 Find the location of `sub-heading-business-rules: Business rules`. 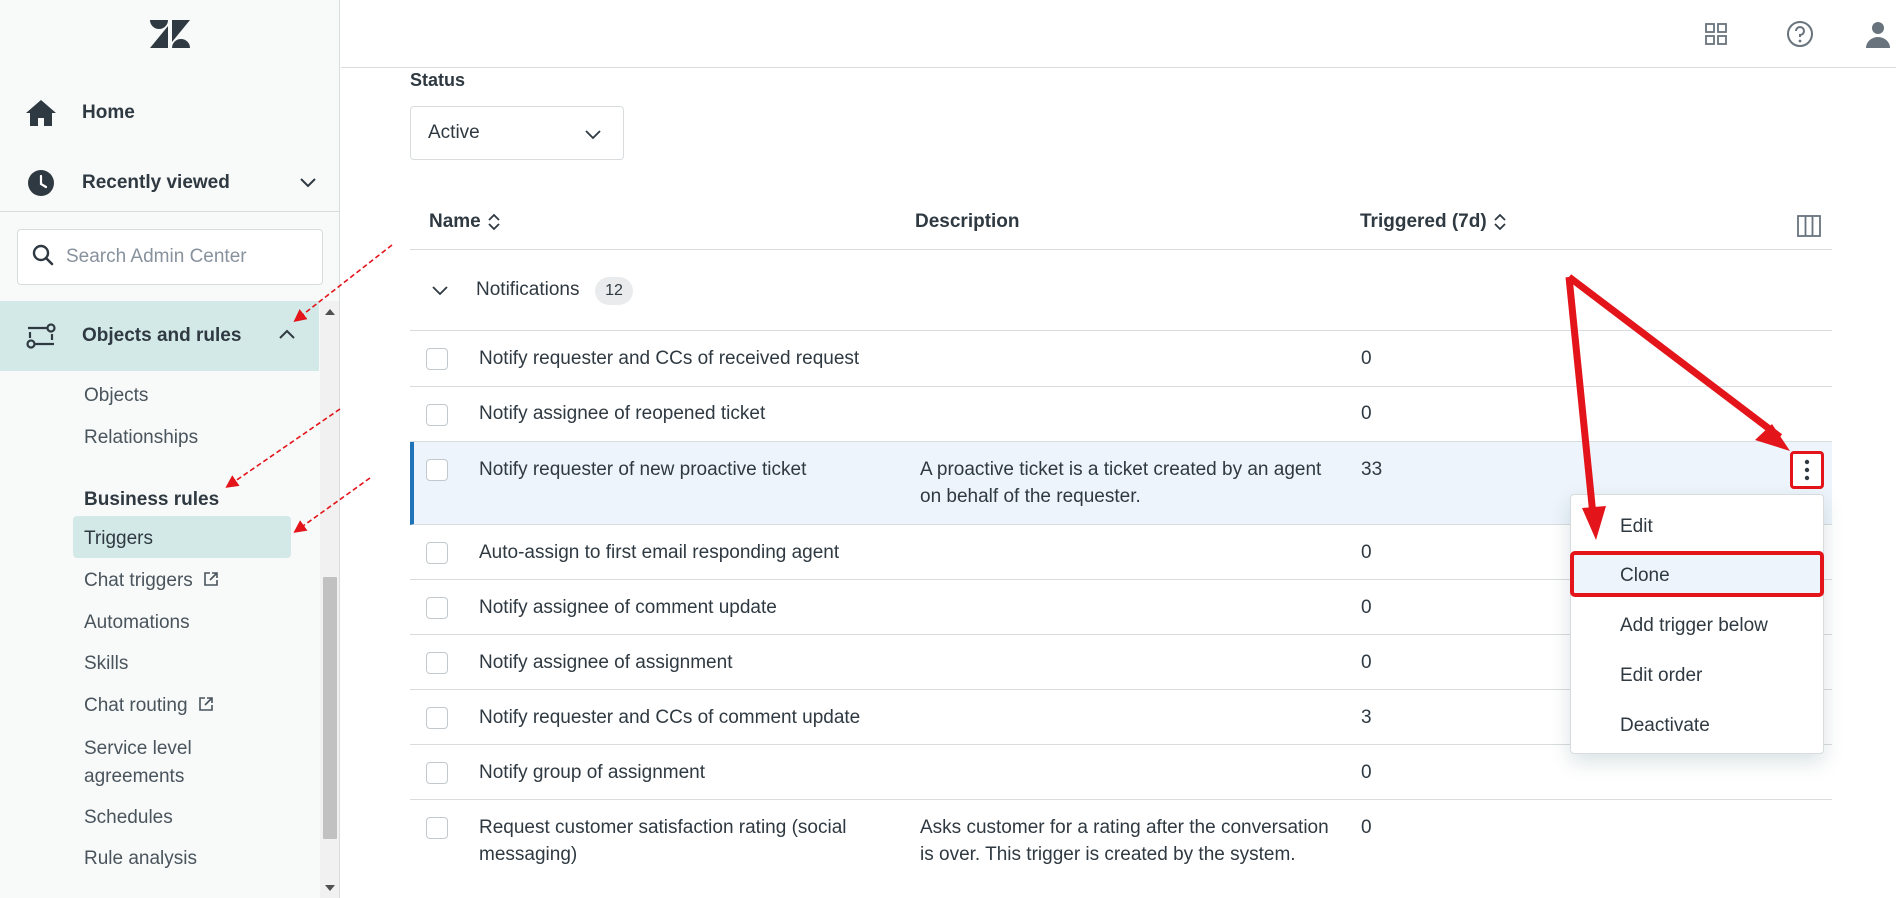

sub-heading-business-rules: Business rules is located at coordinates (152, 499).